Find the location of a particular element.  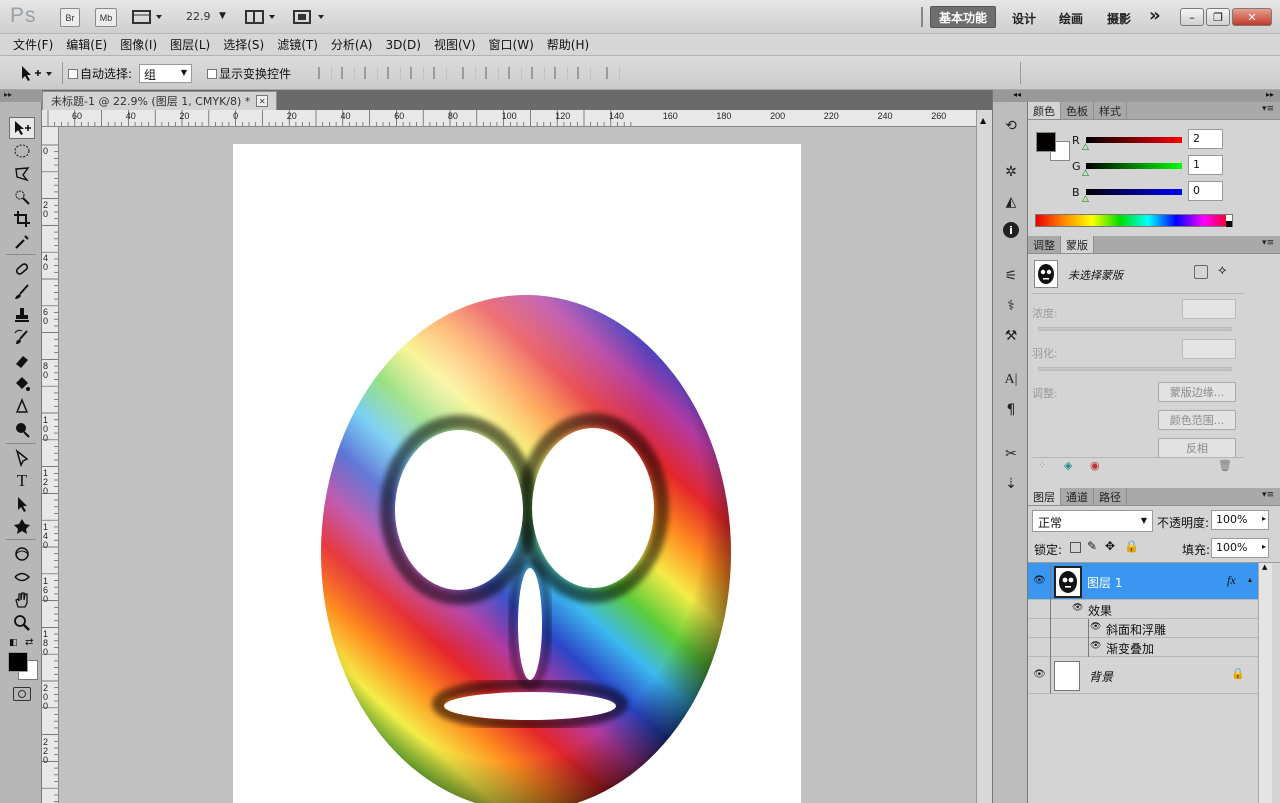

tab-masks: 蒙版 is located at coordinates (1077, 244).